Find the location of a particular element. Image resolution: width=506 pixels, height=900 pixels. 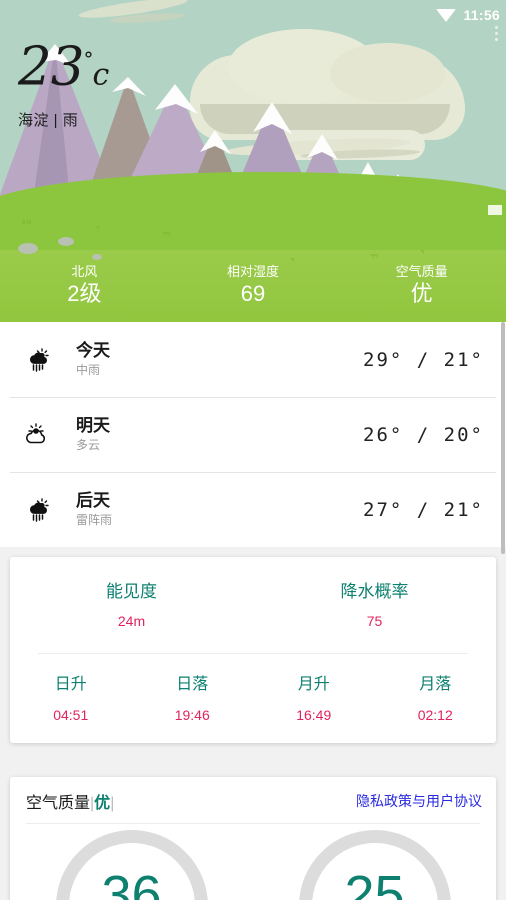

temperature-unit: c is located at coordinates (100, 75).